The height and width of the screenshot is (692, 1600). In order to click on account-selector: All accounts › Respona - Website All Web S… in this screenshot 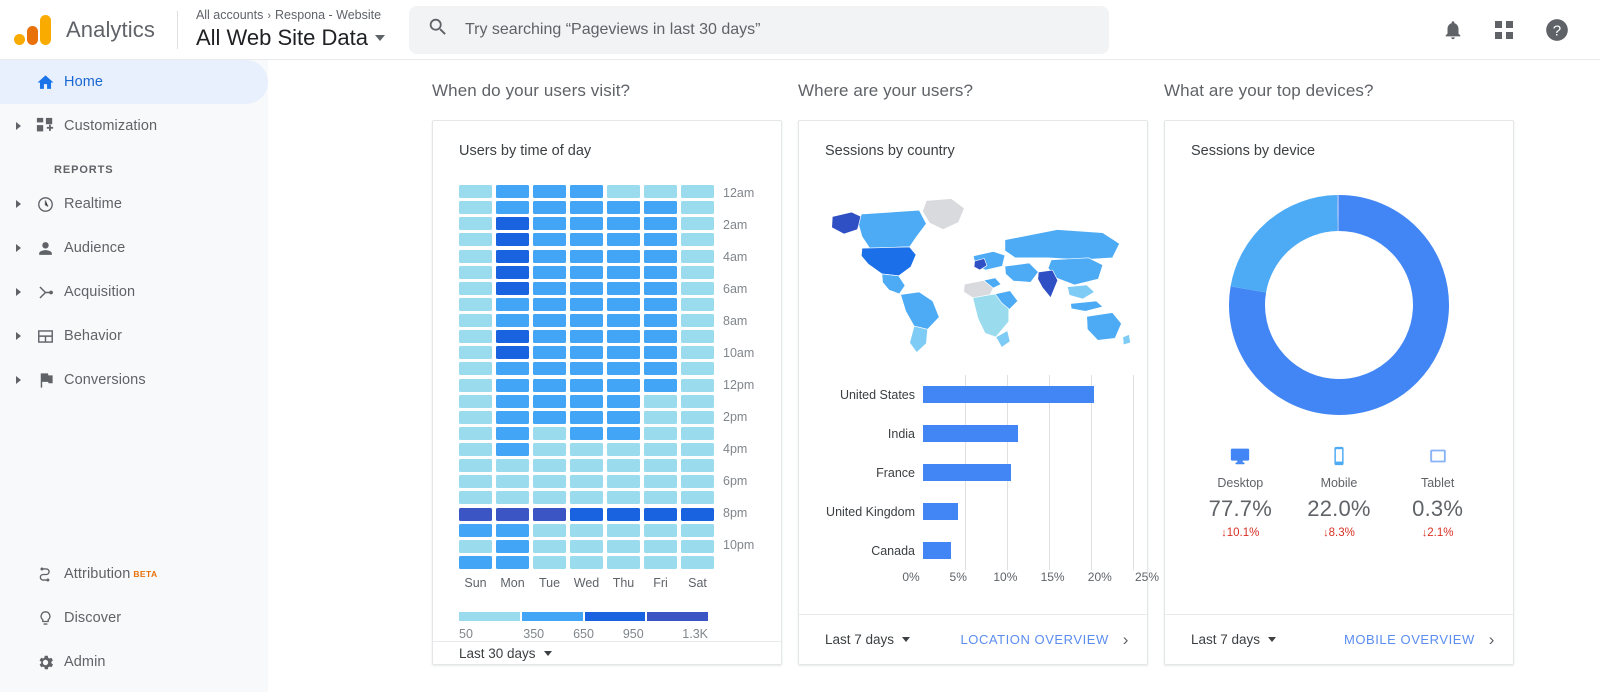, I will do `click(290, 29)`.